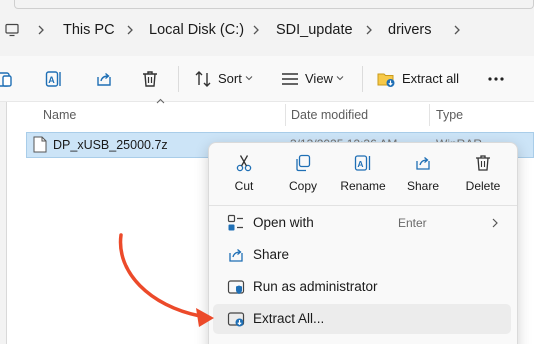 The width and height of the screenshot is (534, 344). Describe the element at coordinates (314, 30) in the screenshot. I see `breadcrumb-sdi-update: SDI_update` at that location.